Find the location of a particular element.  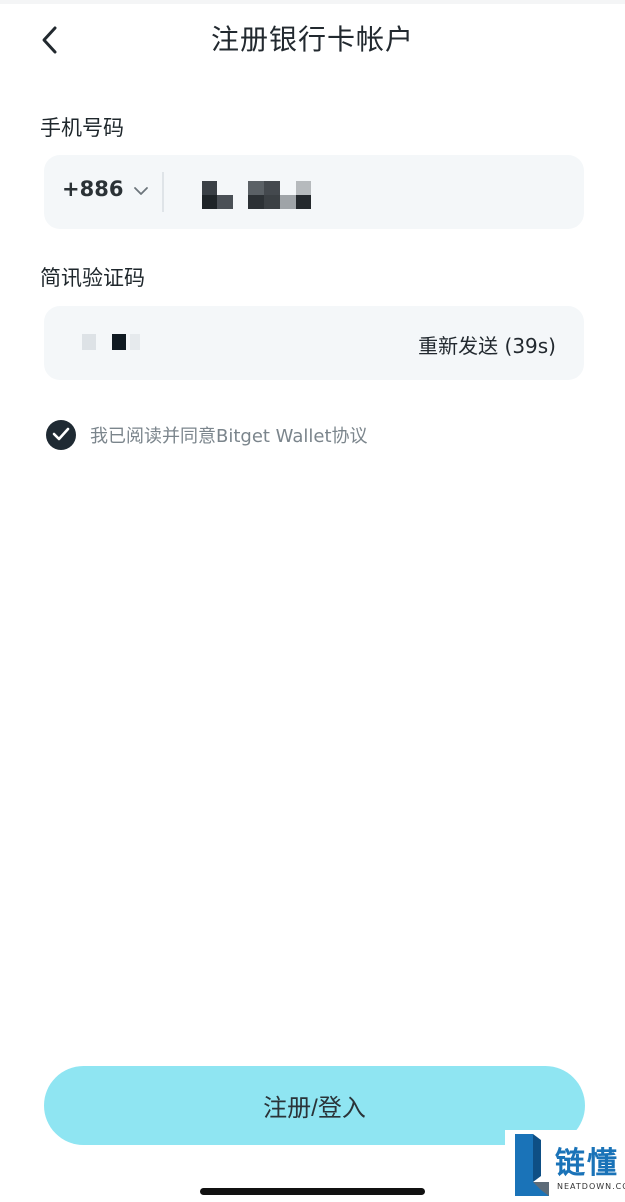

watermark-logo-icon is located at coordinates (531, 1165).